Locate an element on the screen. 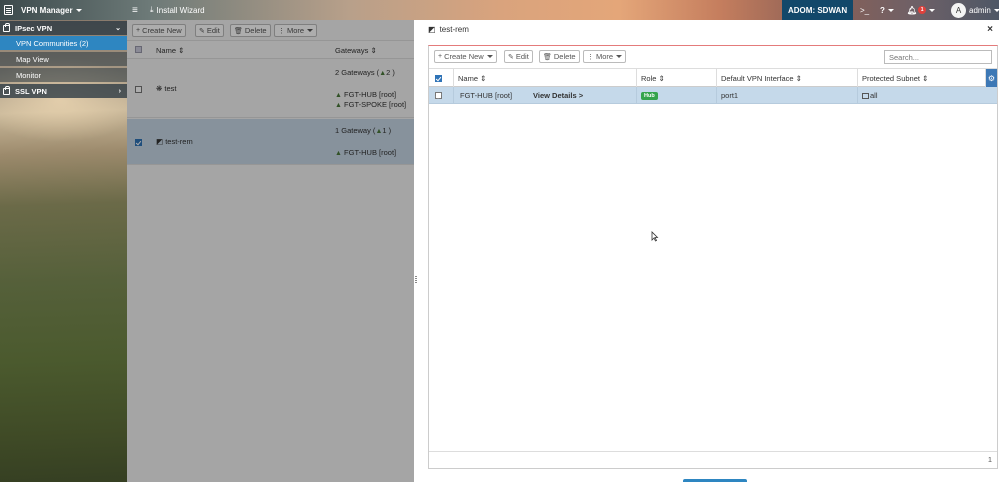 The image size is (999, 482). edit-icon: ✎ is located at coordinates (511, 57).